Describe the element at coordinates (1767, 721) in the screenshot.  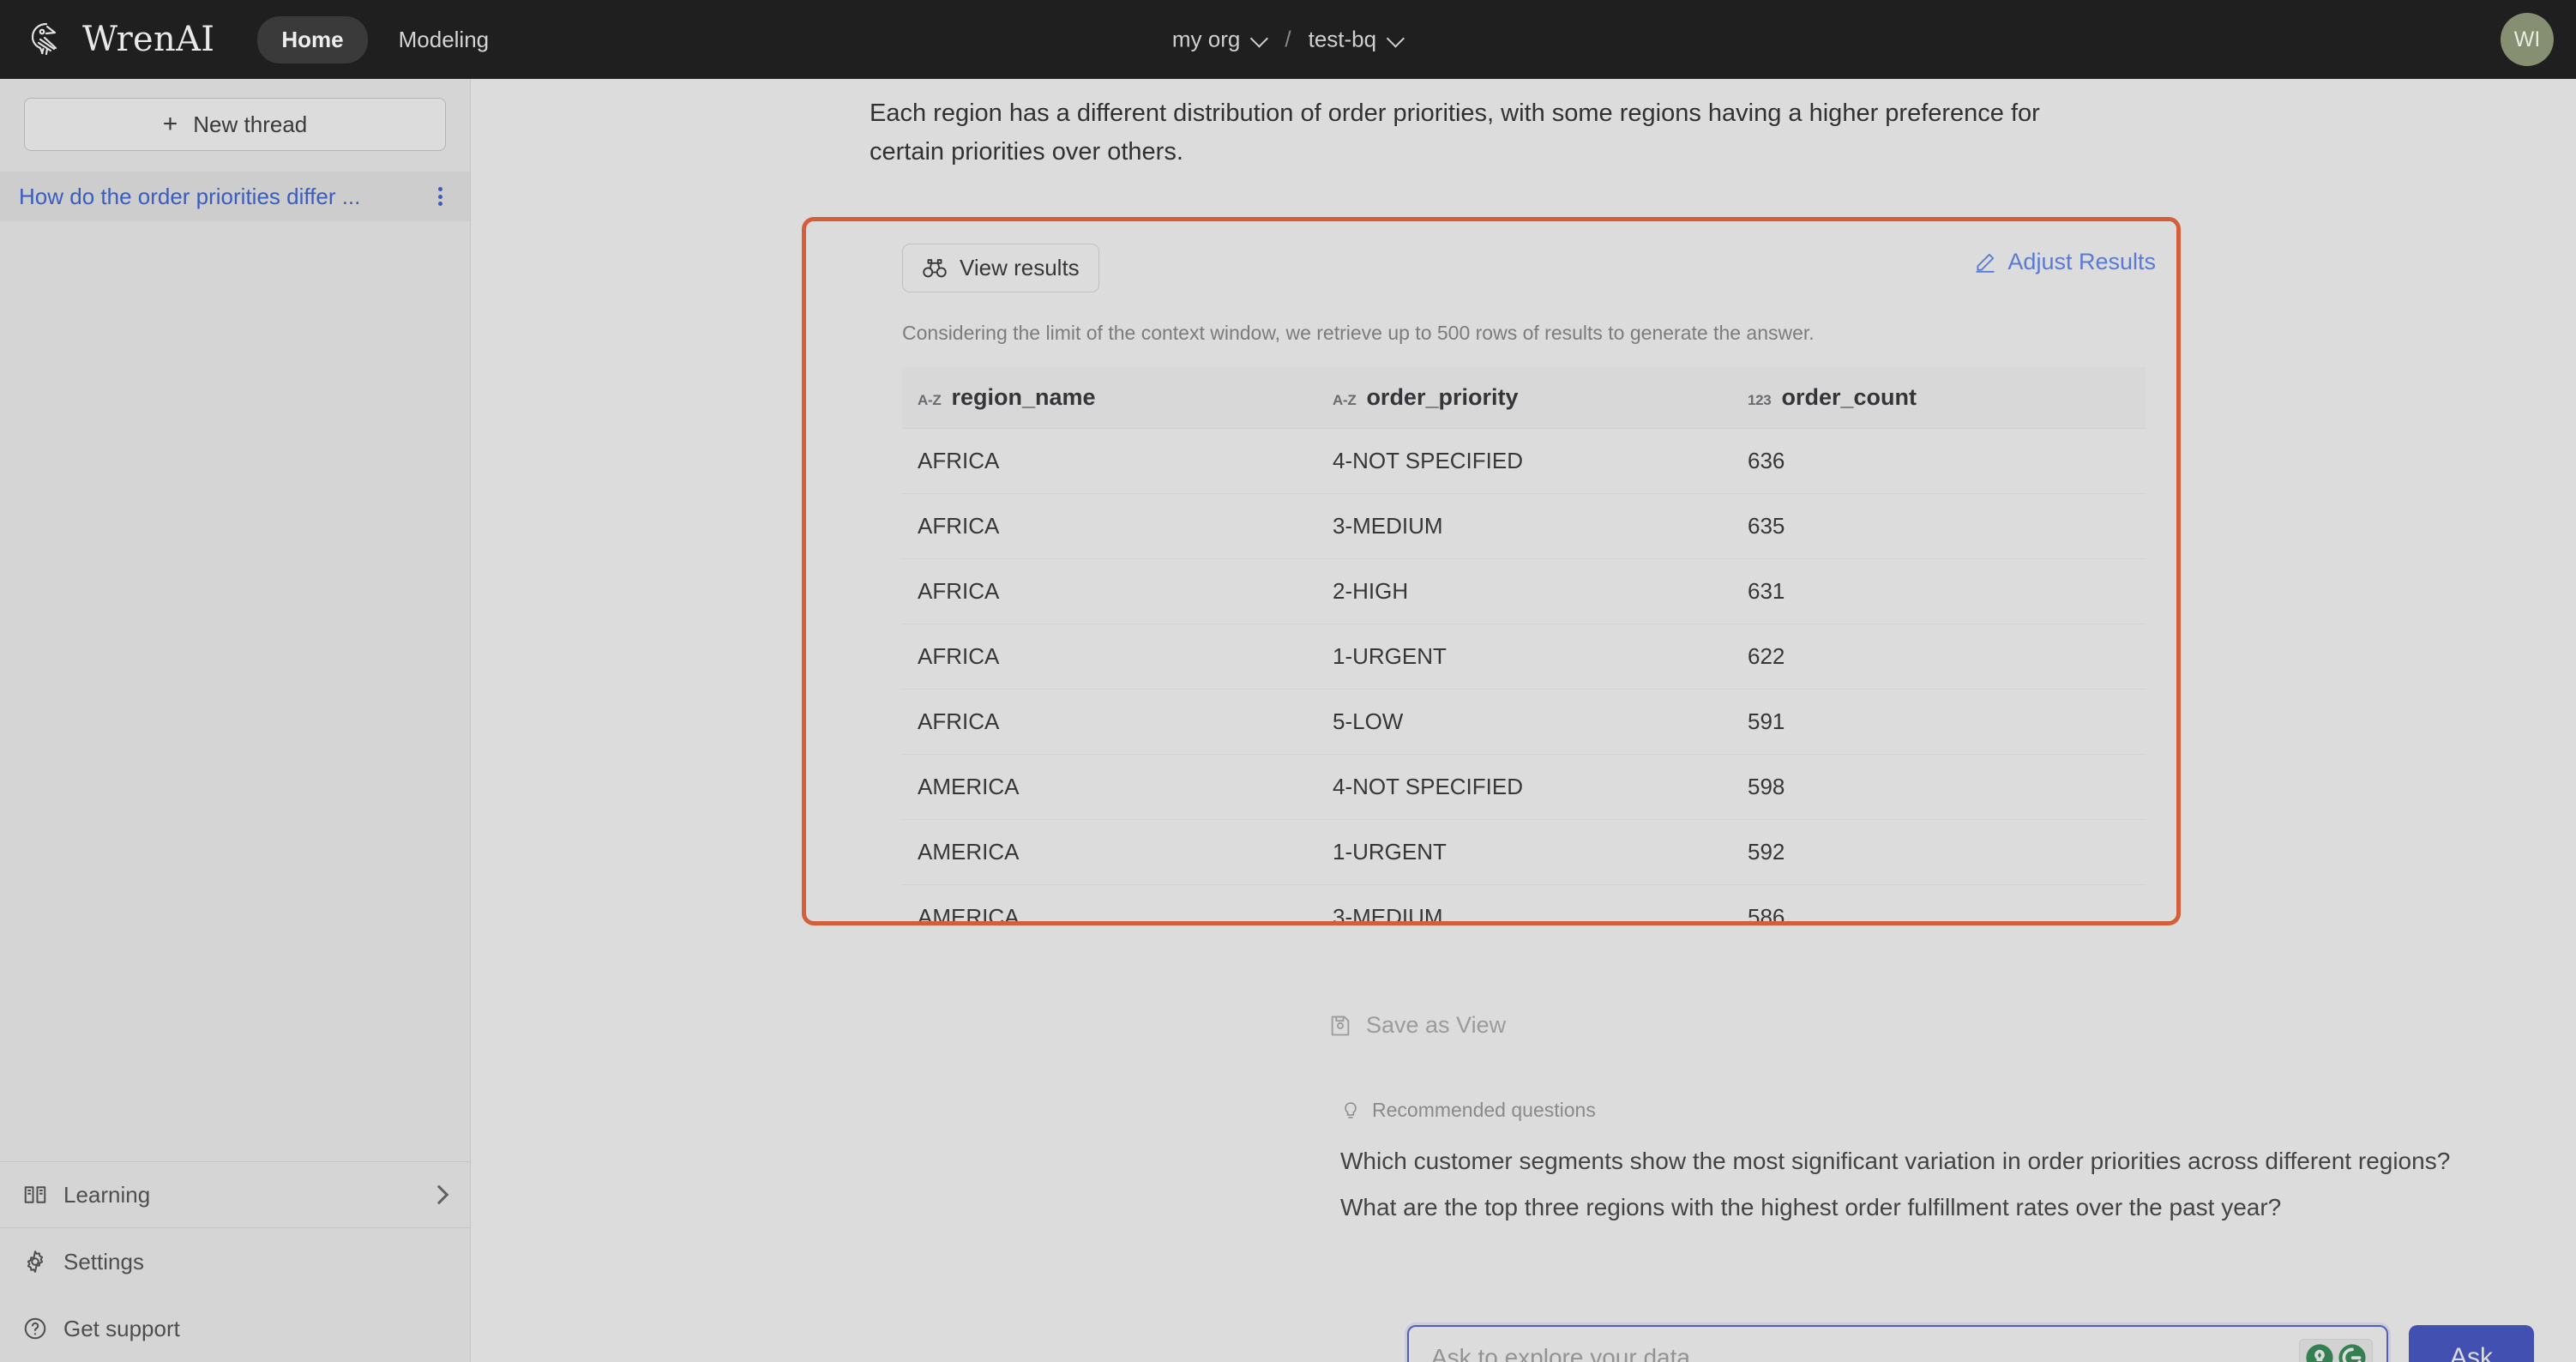
I see `table-cell: 591` at that location.